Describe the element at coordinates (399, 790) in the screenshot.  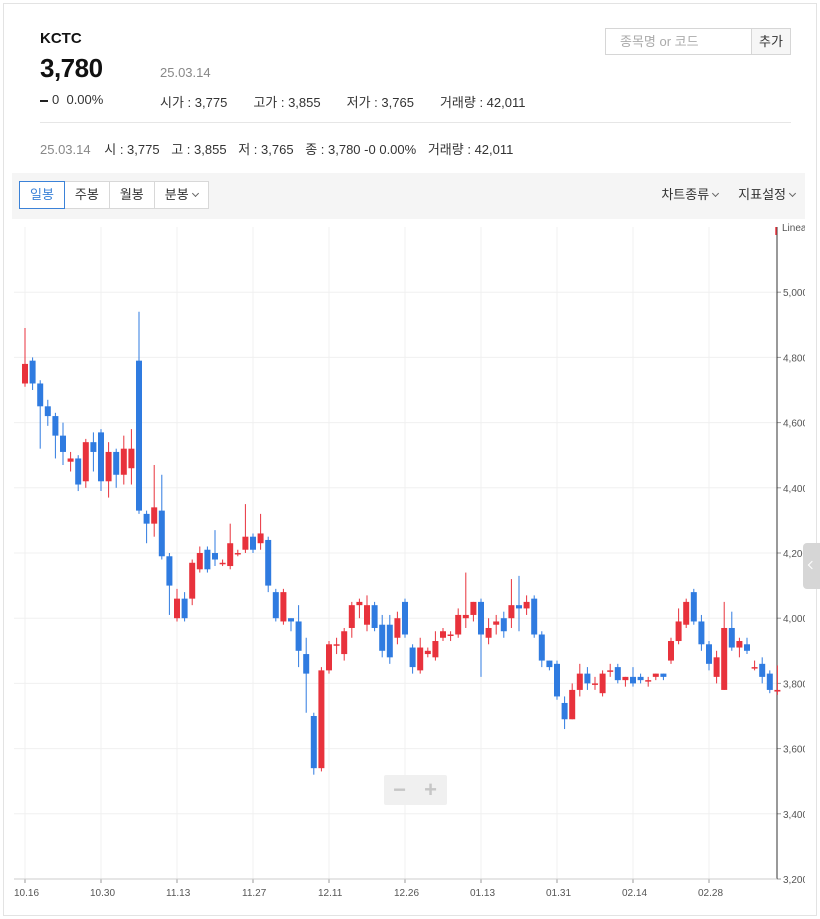
I see `zoom-out-button: −` at that location.